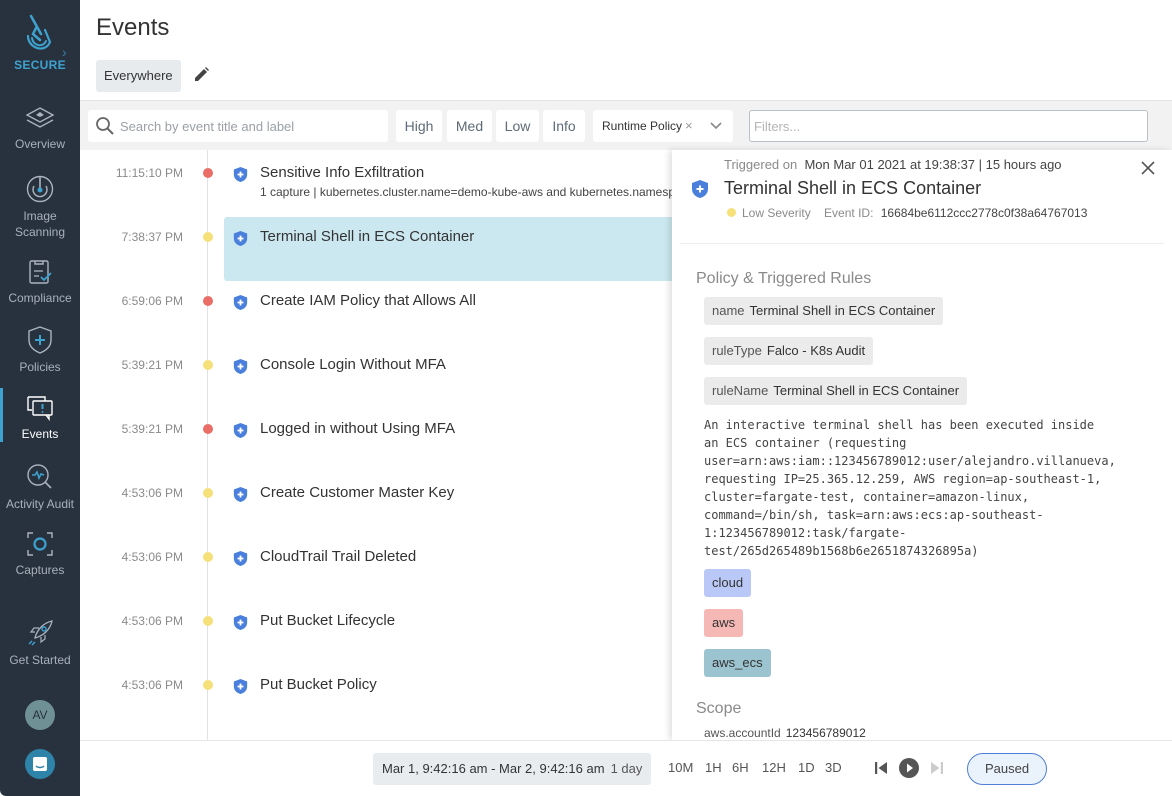 This screenshot has width=1172, height=796. Describe the element at coordinates (40, 282) in the screenshot. I see `sidebar-item-compliance: Compliance` at that location.